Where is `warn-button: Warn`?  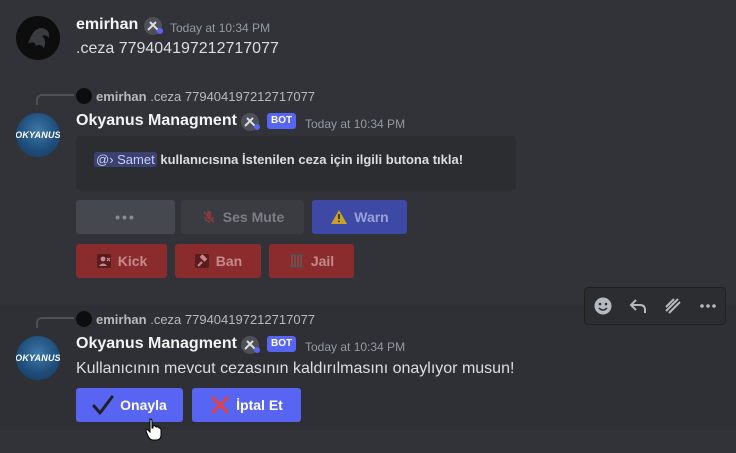 warn-button: Warn is located at coordinates (359, 217).